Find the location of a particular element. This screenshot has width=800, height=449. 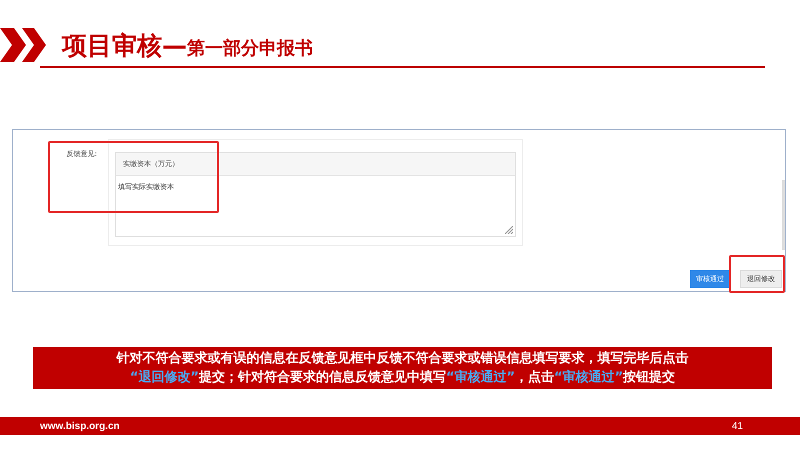

scrollbar is located at coordinates (783, 215).